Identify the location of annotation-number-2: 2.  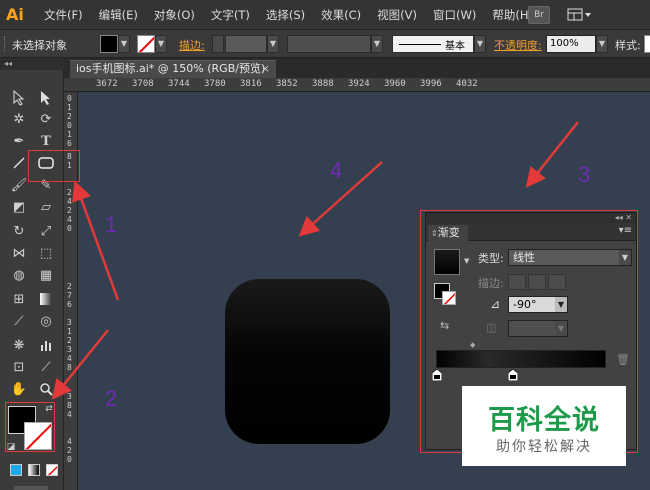
(111, 398).